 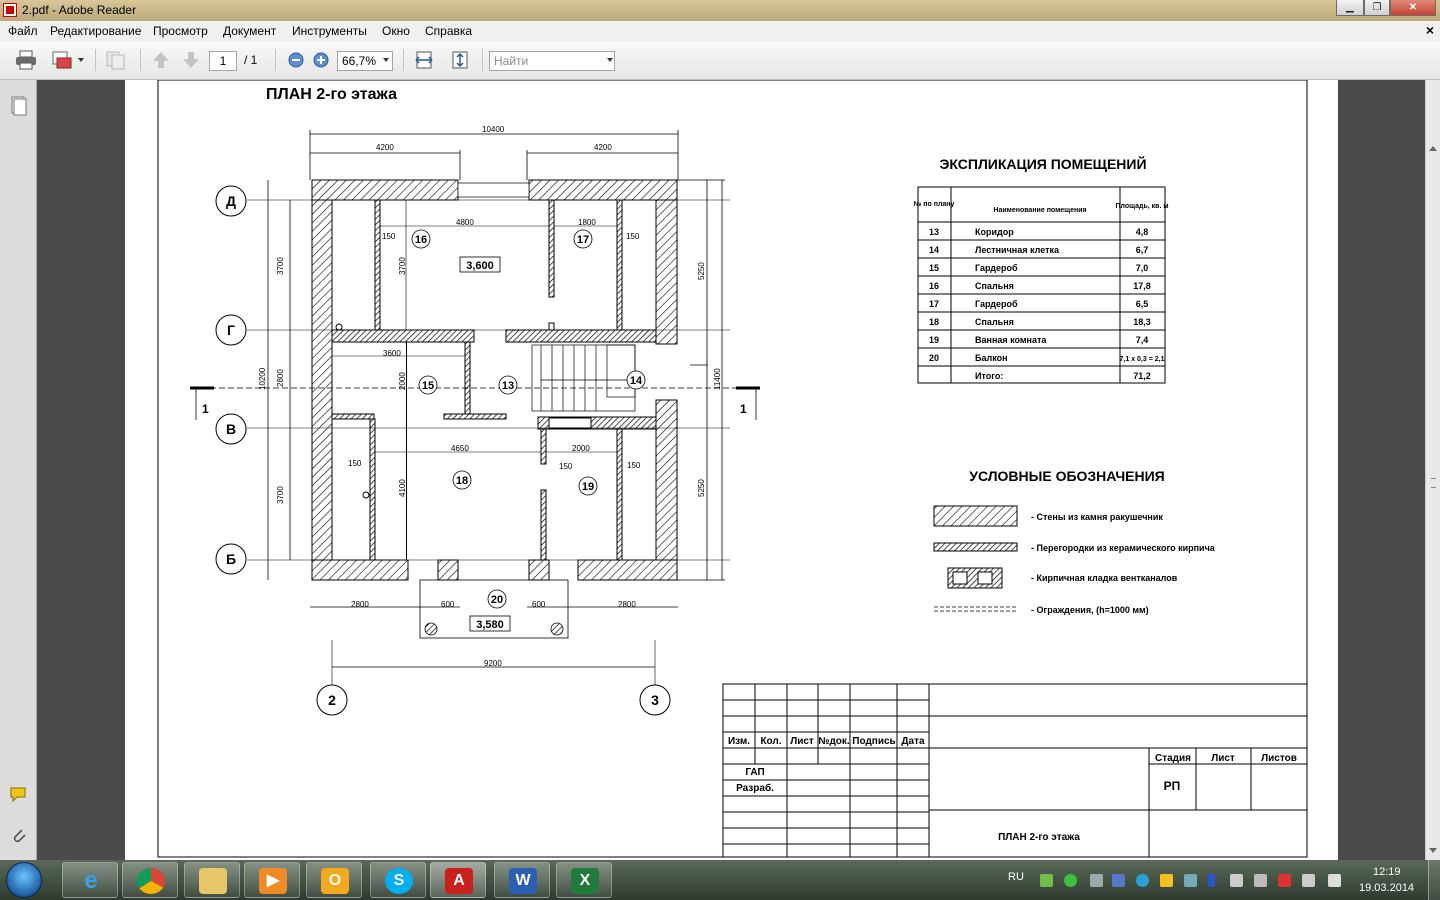 What do you see at coordinates (1070, 880) in the screenshot?
I see `tray-chat-icon` at bounding box center [1070, 880].